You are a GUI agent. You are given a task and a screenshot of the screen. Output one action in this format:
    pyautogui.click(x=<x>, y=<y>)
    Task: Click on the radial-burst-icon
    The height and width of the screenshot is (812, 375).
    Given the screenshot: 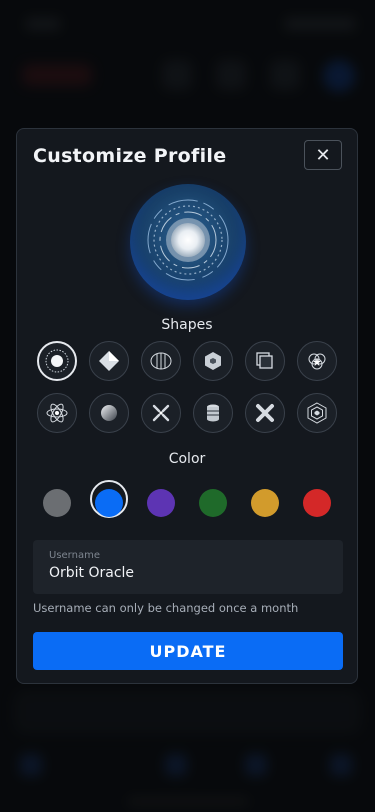 What is the action you would take?
    pyautogui.click(x=57, y=361)
    